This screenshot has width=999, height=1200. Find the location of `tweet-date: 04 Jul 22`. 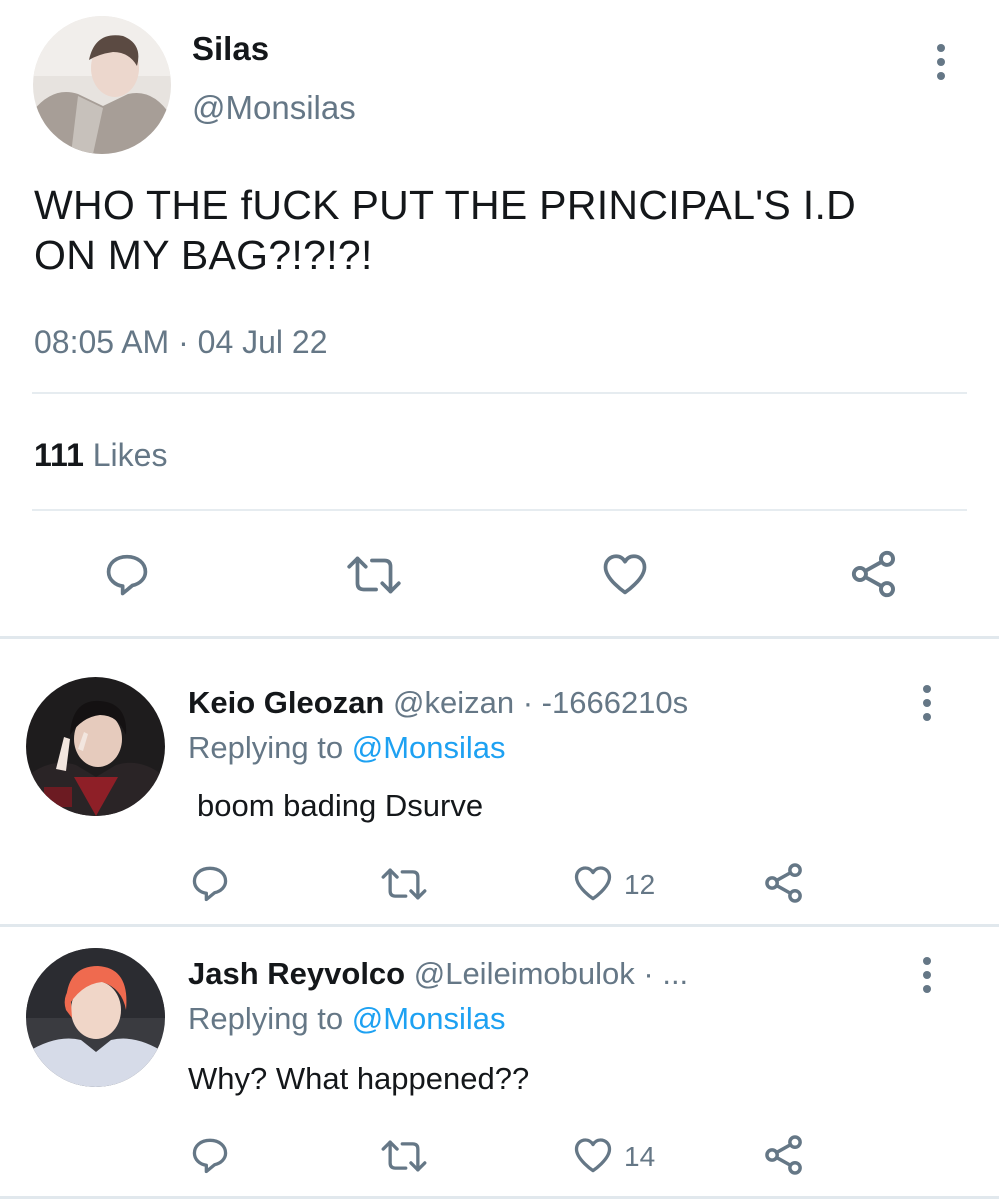

tweet-date: 04 Jul 22 is located at coordinates (262, 342).